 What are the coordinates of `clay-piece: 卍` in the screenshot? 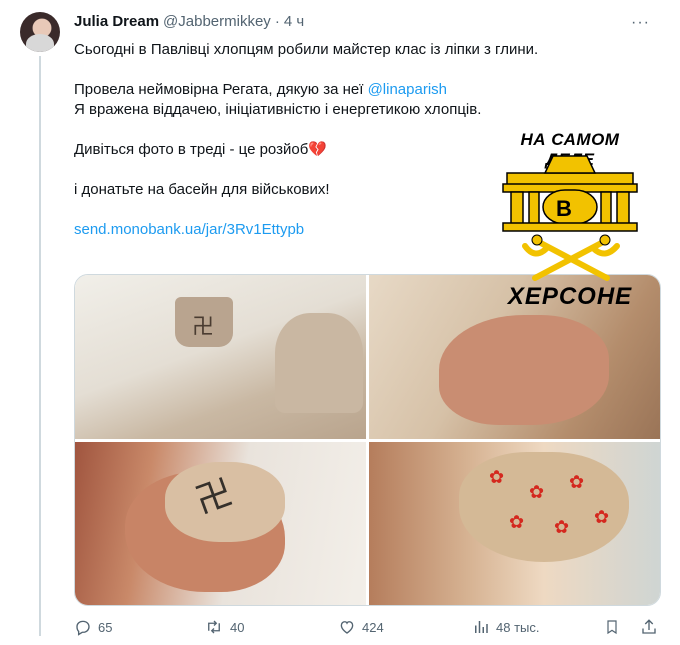 It's located at (225, 502).